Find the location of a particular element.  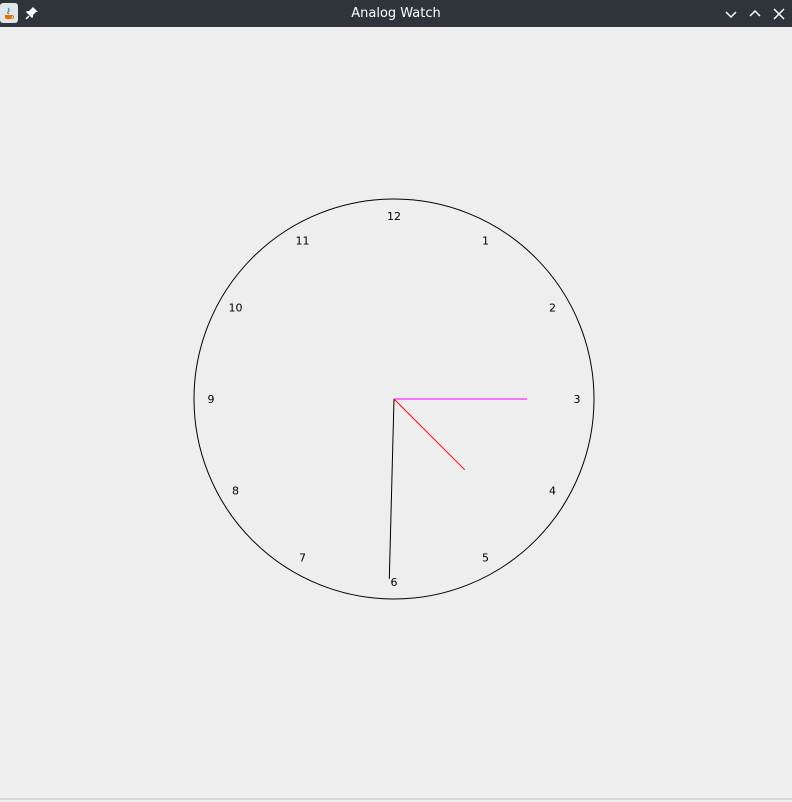

clock-numeral-3: 3 is located at coordinates (577, 399).